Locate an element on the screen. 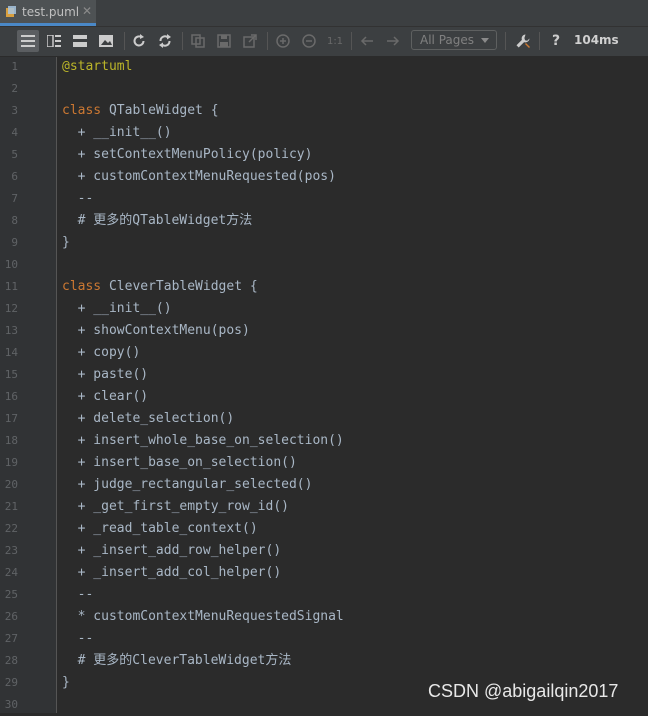 This screenshot has height=716, width=648. code-line: # 更多的CleverTableWidget方法 is located at coordinates (177, 661).